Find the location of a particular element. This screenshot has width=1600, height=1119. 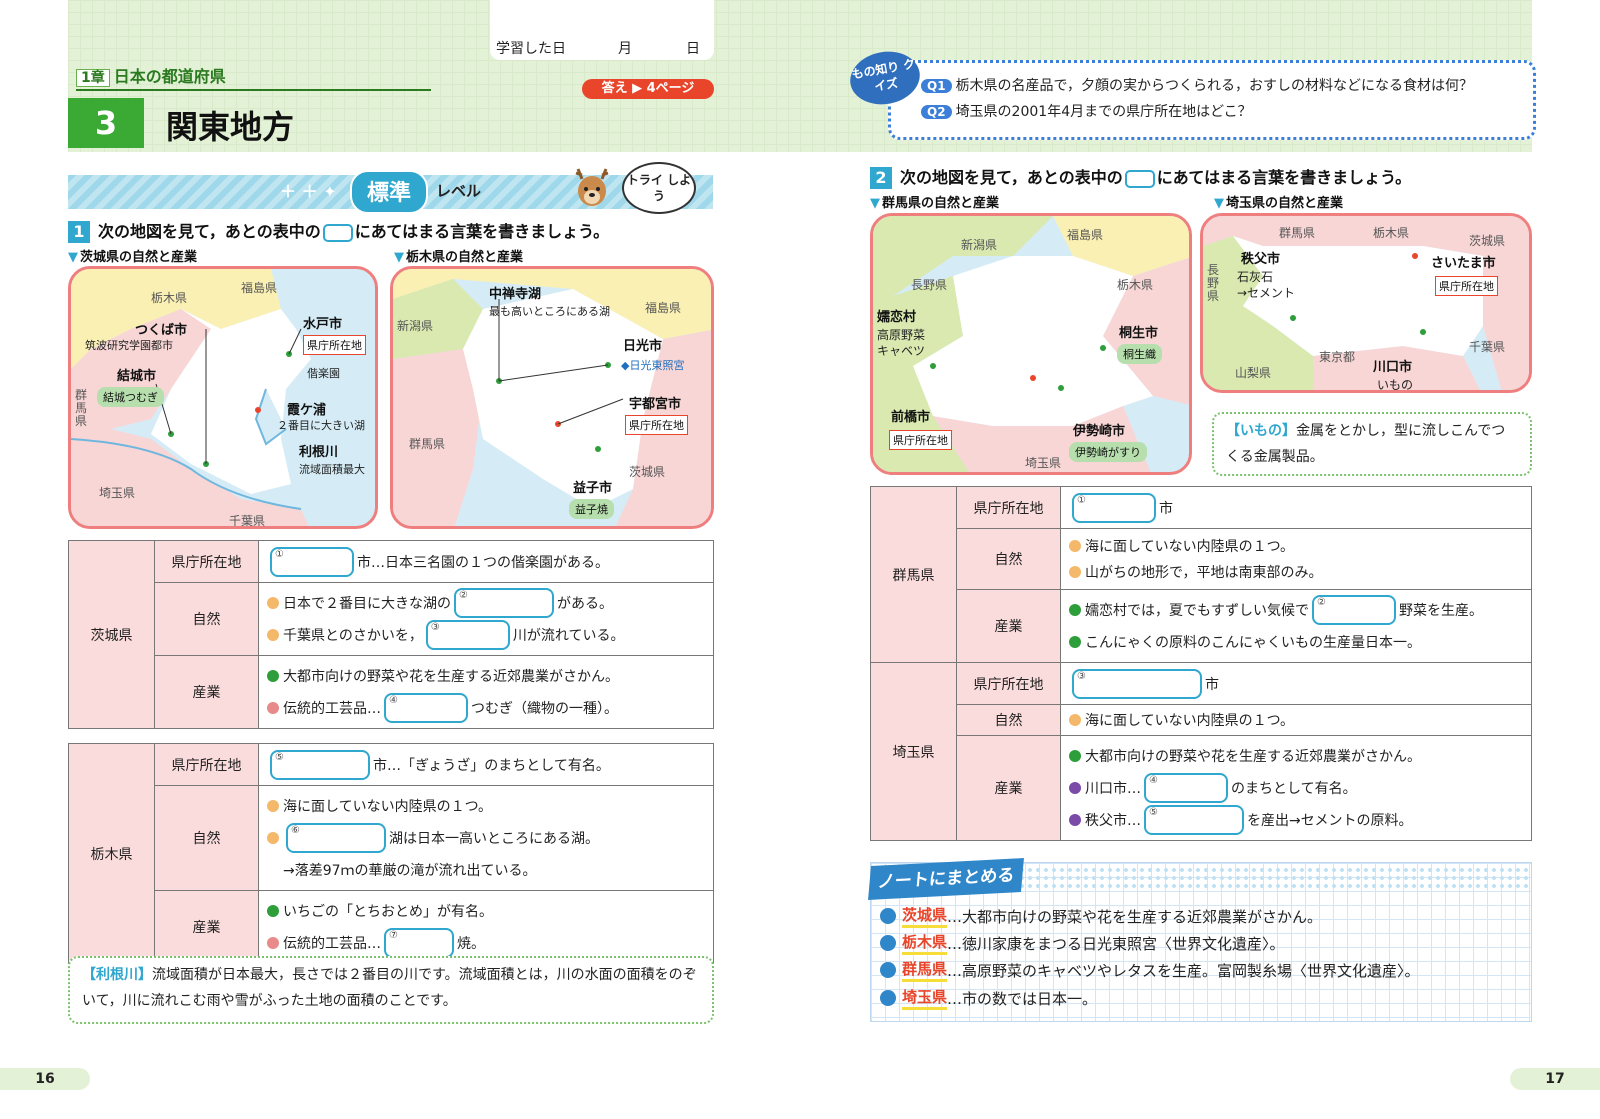

tochigi-pref-cell: 栃木県 is located at coordinates (111, 853).